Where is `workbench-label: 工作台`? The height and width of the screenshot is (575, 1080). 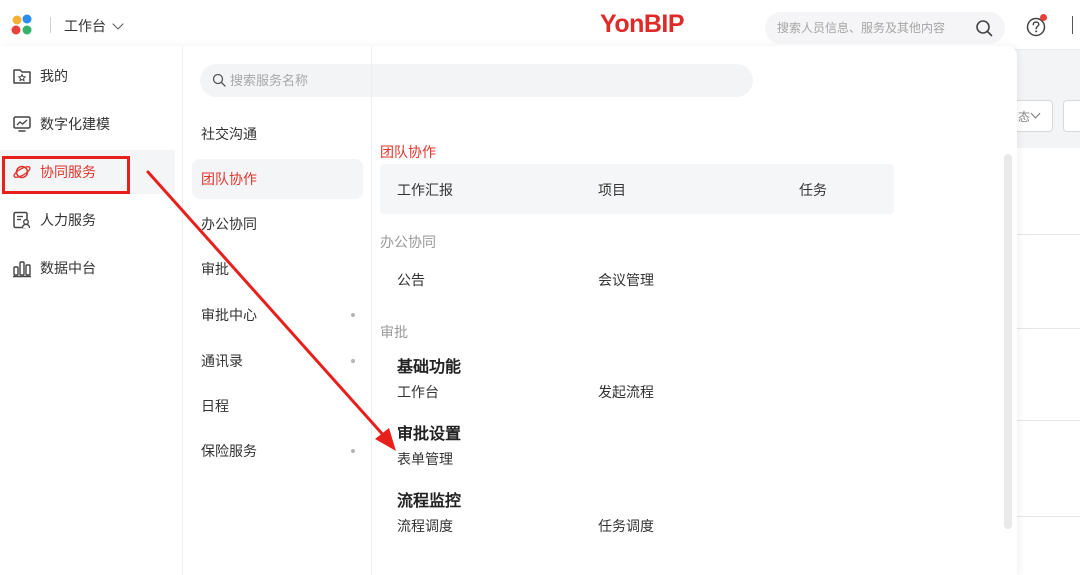
workbench-label: 工作台 is located at coordinates (85, 27).